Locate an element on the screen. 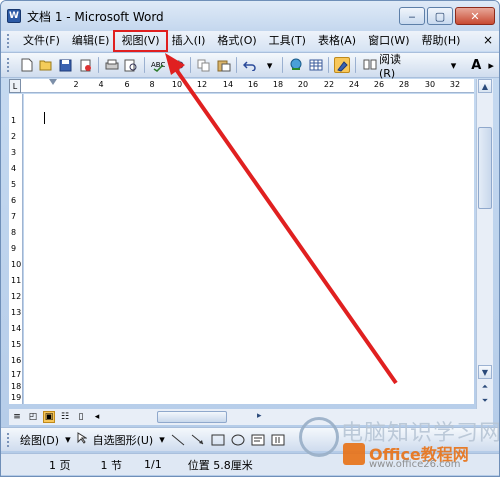  tab-selector: L is located at coordinates (15, 86).